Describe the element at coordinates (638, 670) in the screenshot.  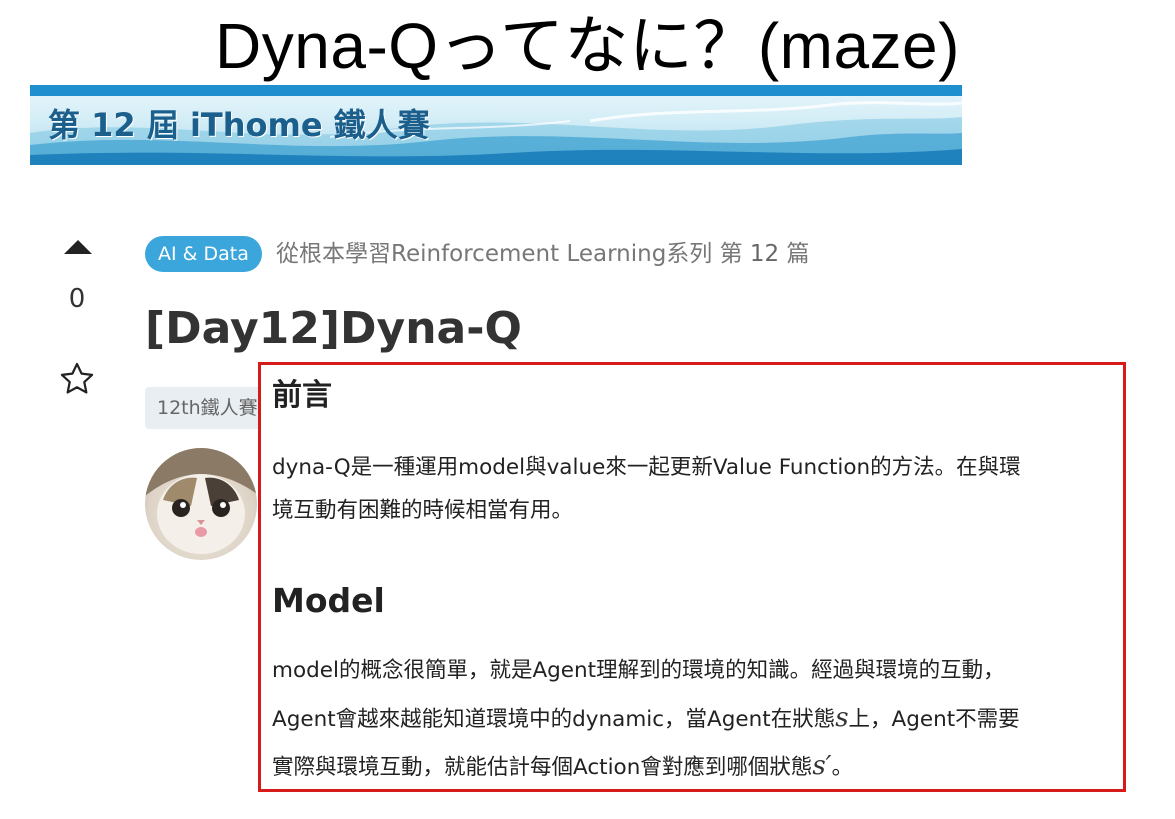
I see `model-line: model的概念很簡單，就是Agent理解到的環境的知識。經過與環境的互動，` at that location.